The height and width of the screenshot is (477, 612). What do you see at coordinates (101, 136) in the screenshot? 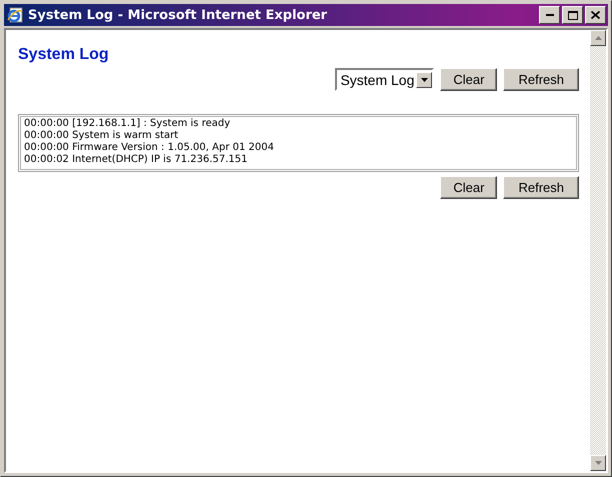
I see `log-line: 00:00:00 System is warm start` at bounding box center [101, 136].